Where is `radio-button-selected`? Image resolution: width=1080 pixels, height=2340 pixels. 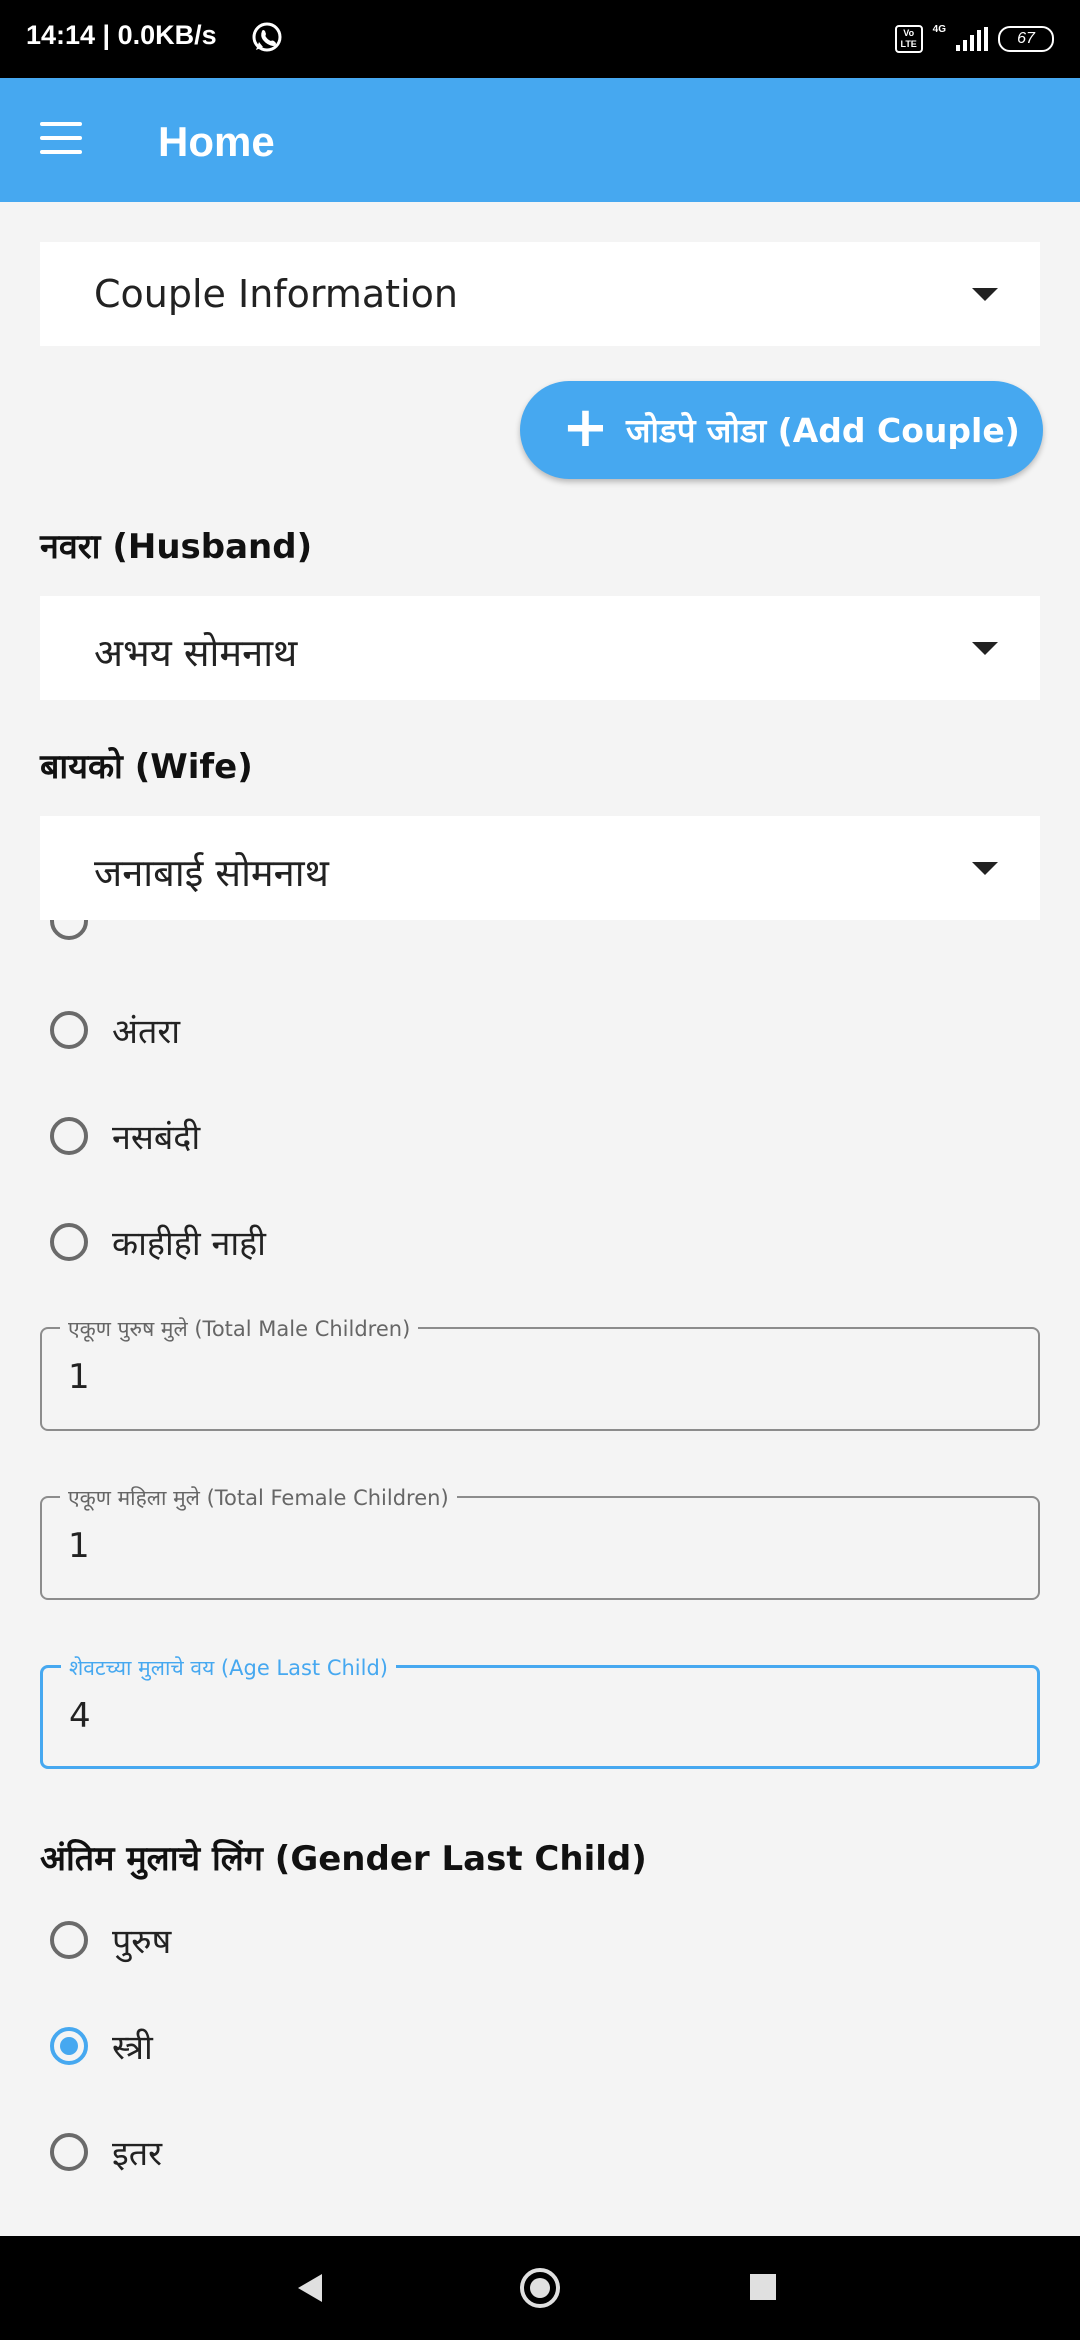
radio-button-selected is located at coordinates (69, 2046).